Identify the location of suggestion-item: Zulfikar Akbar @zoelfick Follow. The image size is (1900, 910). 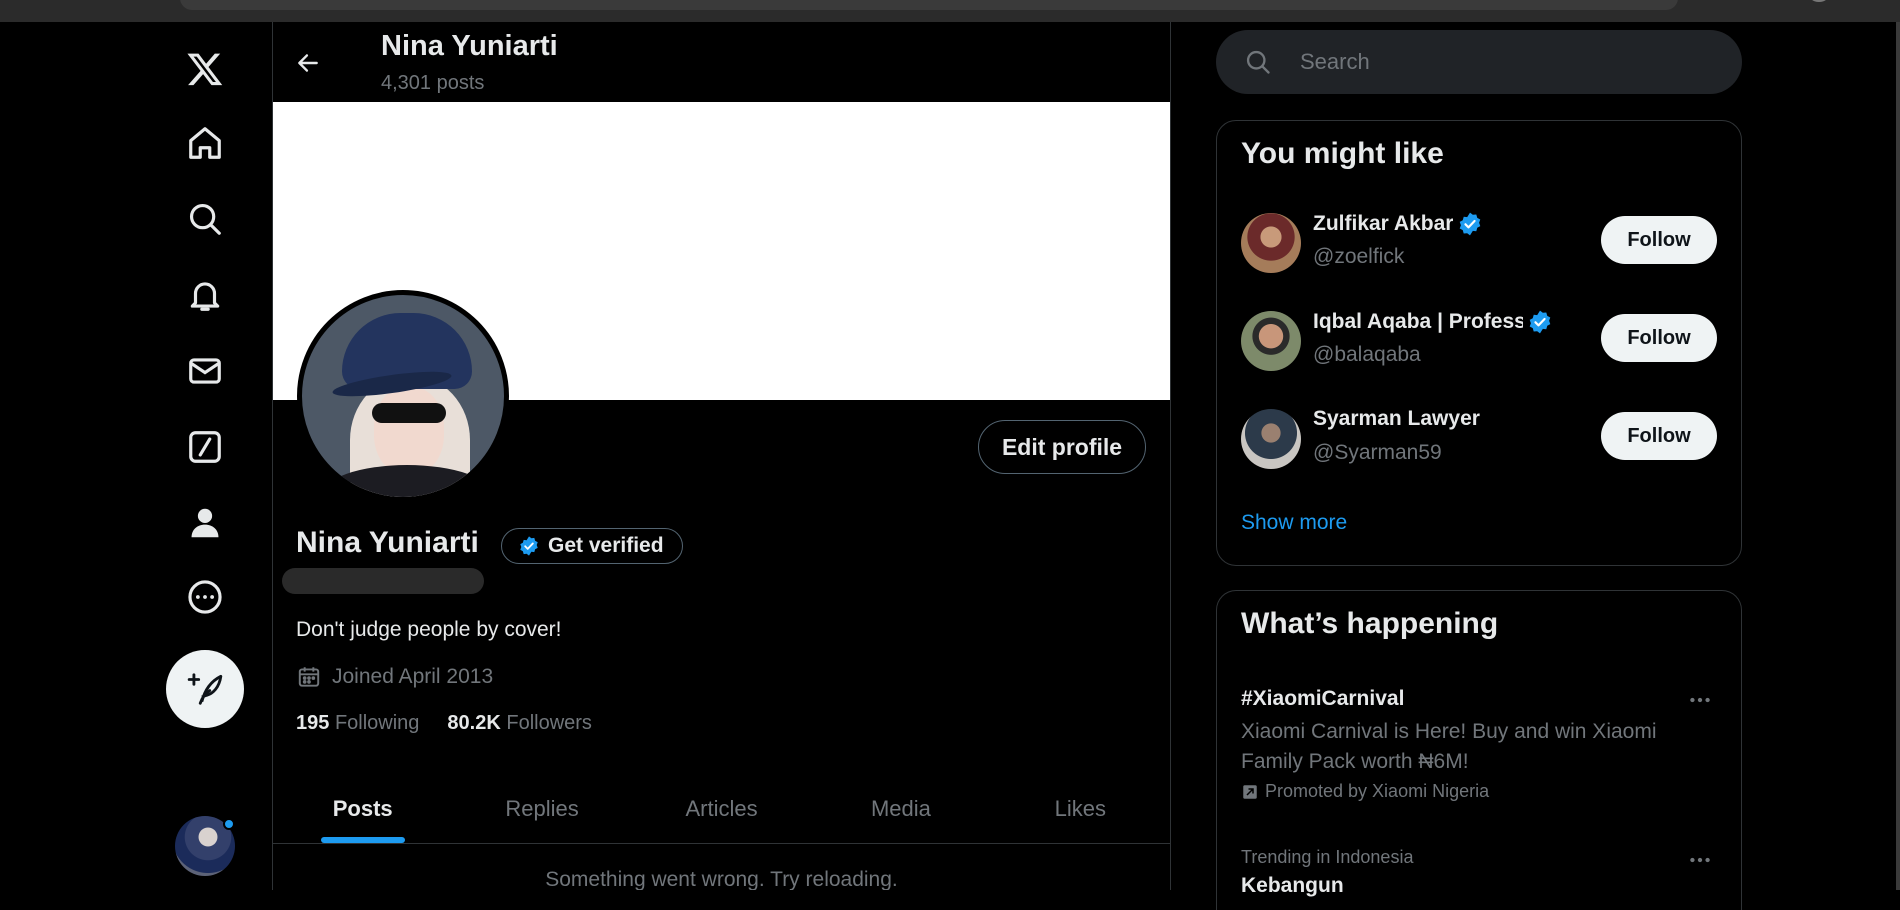
(1481, 243).